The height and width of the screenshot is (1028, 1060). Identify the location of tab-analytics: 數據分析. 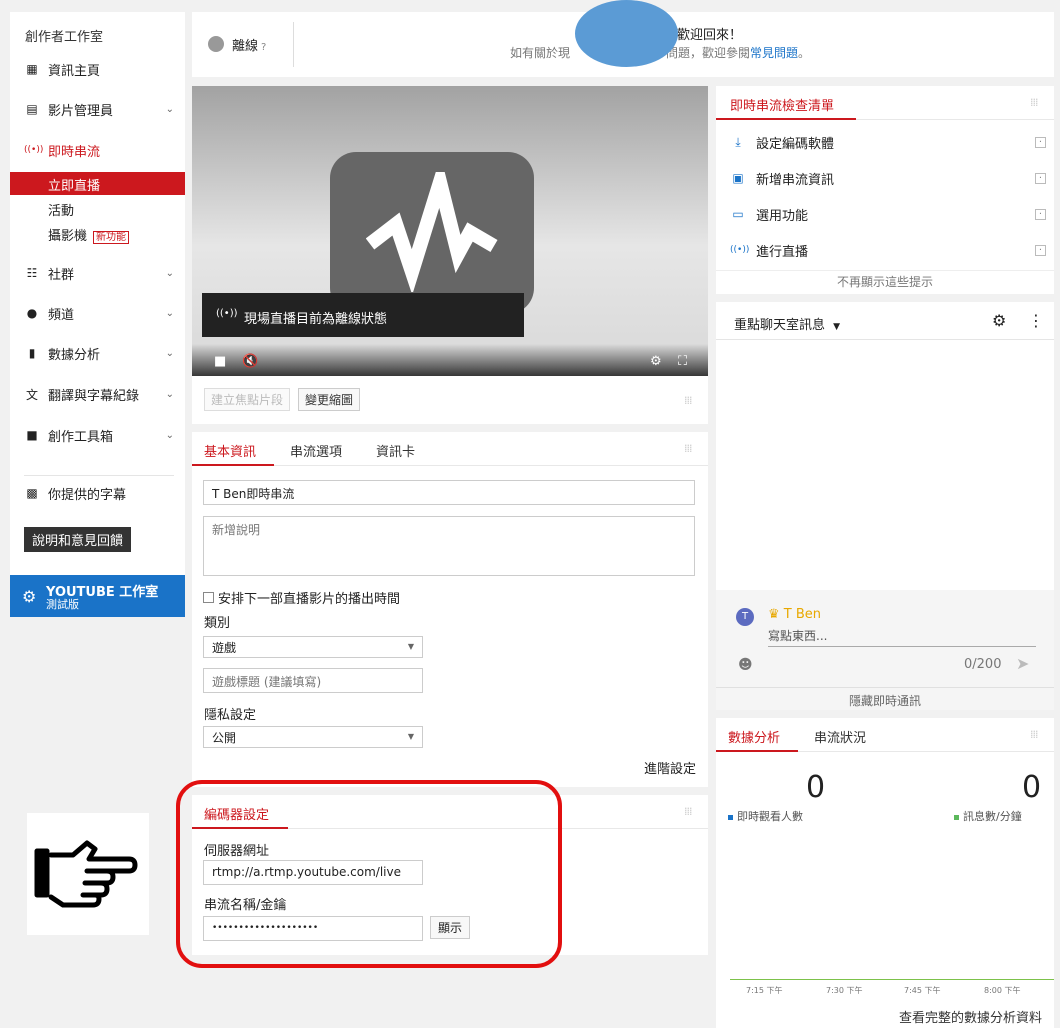
(754, 736).